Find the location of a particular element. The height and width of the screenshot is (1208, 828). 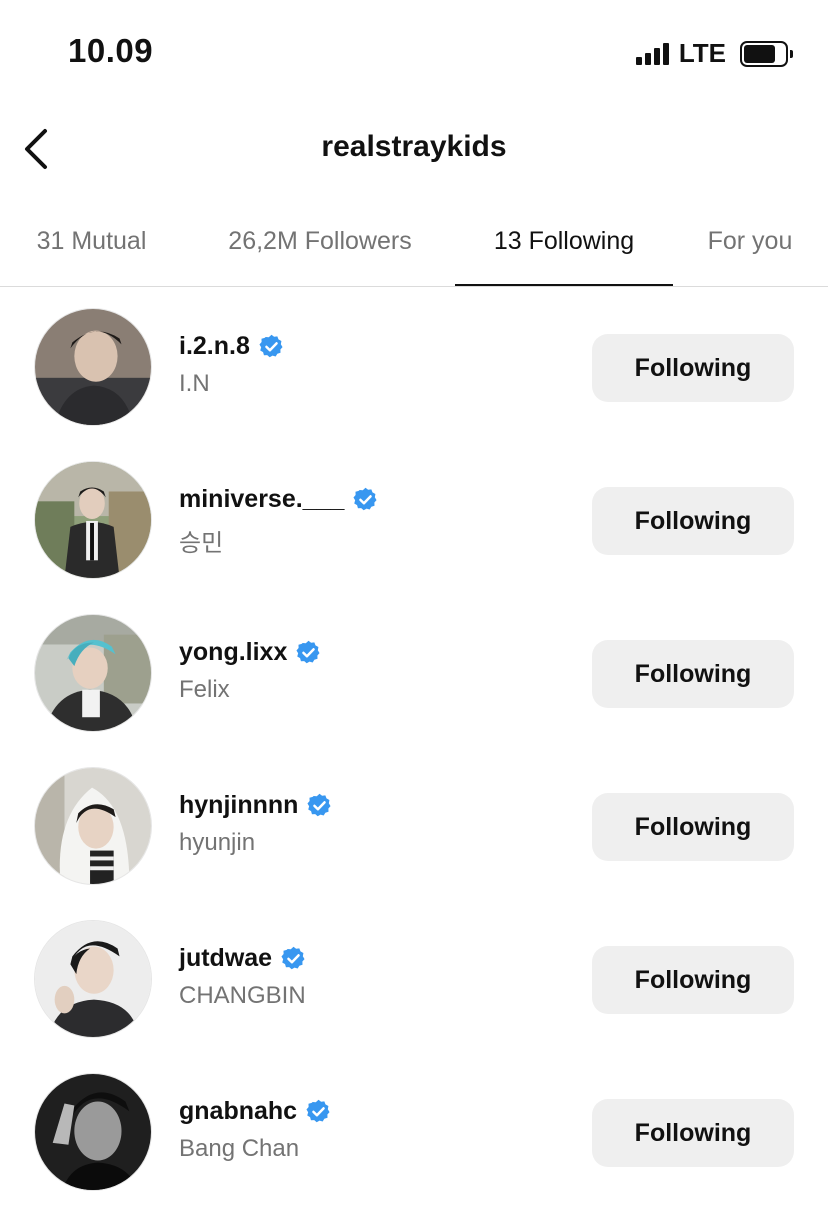

list-item: yong.lixx Felix Following is located at coordinates (414, 672).